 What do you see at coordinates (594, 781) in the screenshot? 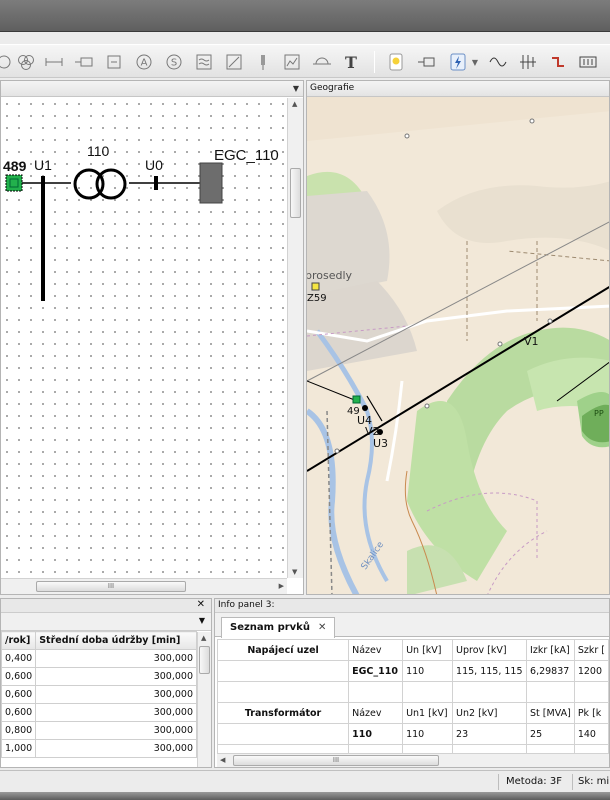
I see `status-sk: Sk: mi` at bounding box center [594, 781].